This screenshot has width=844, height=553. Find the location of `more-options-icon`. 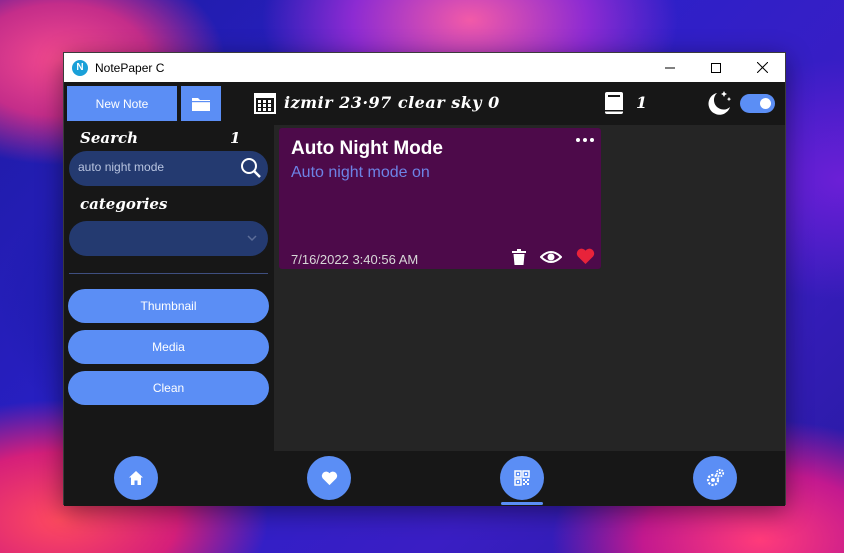

more-options-icon is located at coordinates (585, 140).